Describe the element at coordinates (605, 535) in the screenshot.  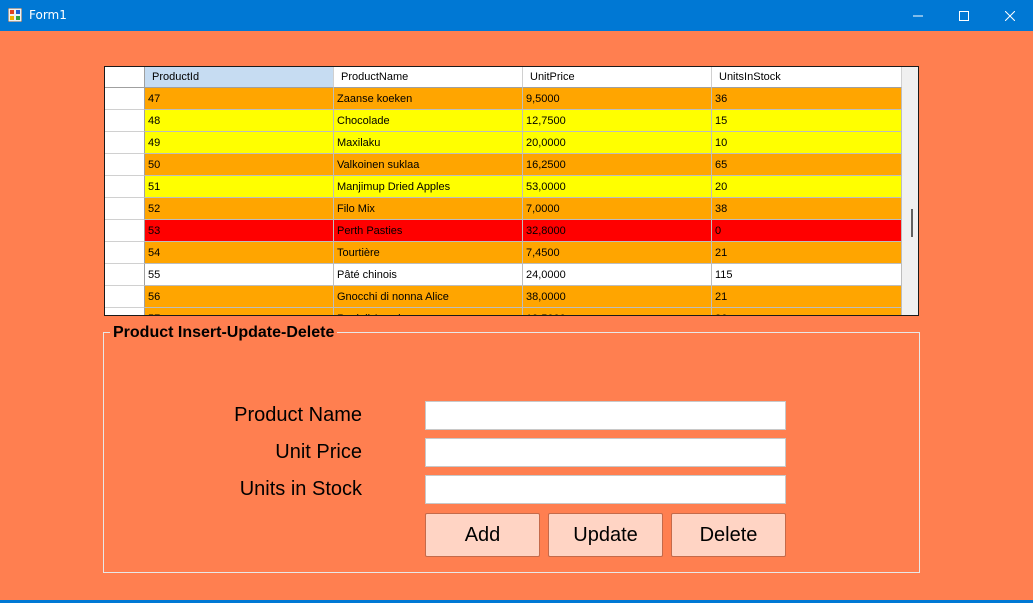
I see `update-button: Update` at that location.